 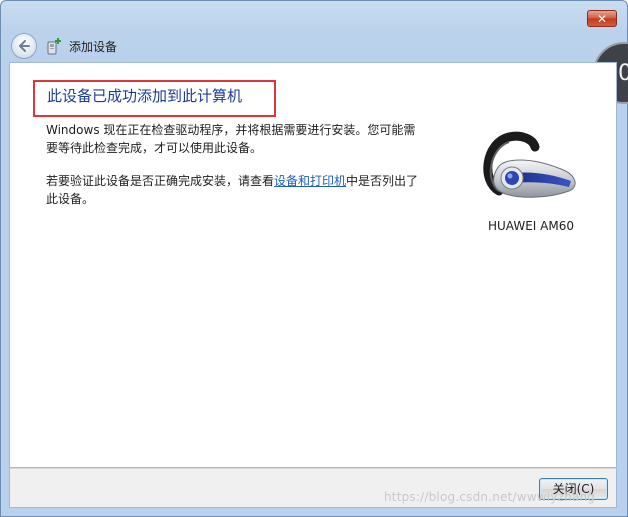 I want to click on verify-install-text: 若要验证此设备是否正确完成安装，请查看设备和打印机中是否列出了此设备。, so click(x=236, y=190).